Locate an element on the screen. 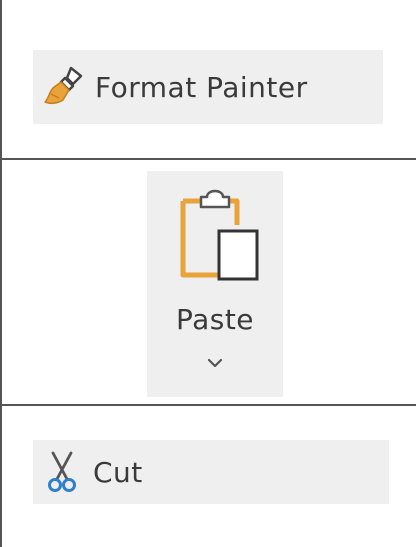 The image size is (416, 547). chevron-down-icon is located at coordinates (215, 363).